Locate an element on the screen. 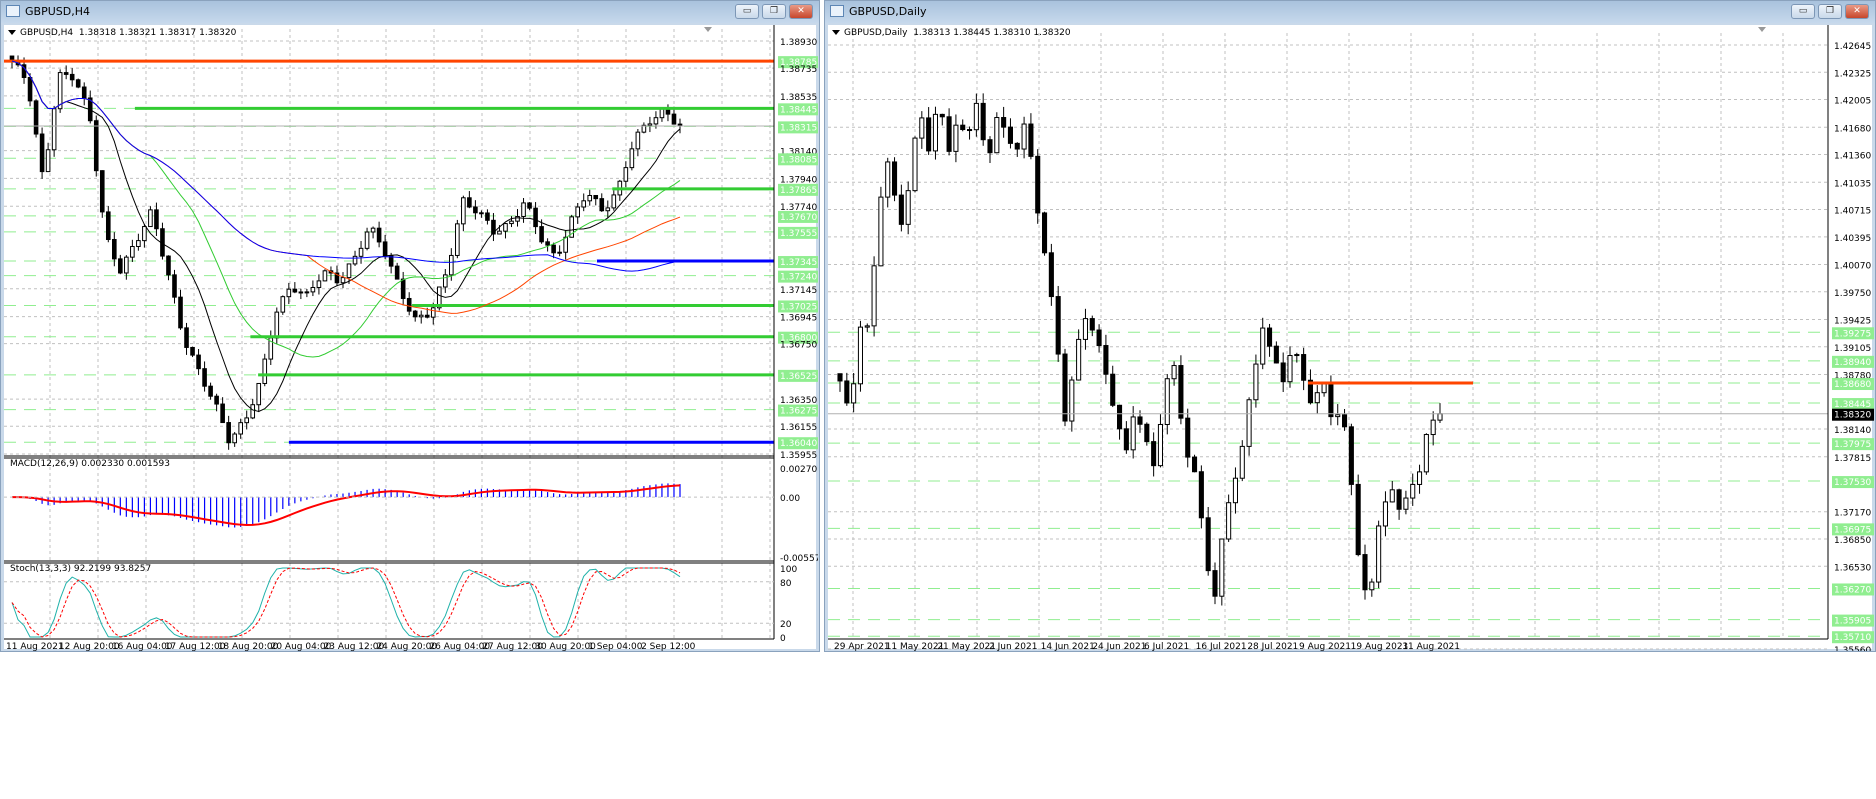 Image resolution: width=1876 pixels, height=799 pixels. price-label-highlight: 1.37865 is located at coordinates (798, 191).